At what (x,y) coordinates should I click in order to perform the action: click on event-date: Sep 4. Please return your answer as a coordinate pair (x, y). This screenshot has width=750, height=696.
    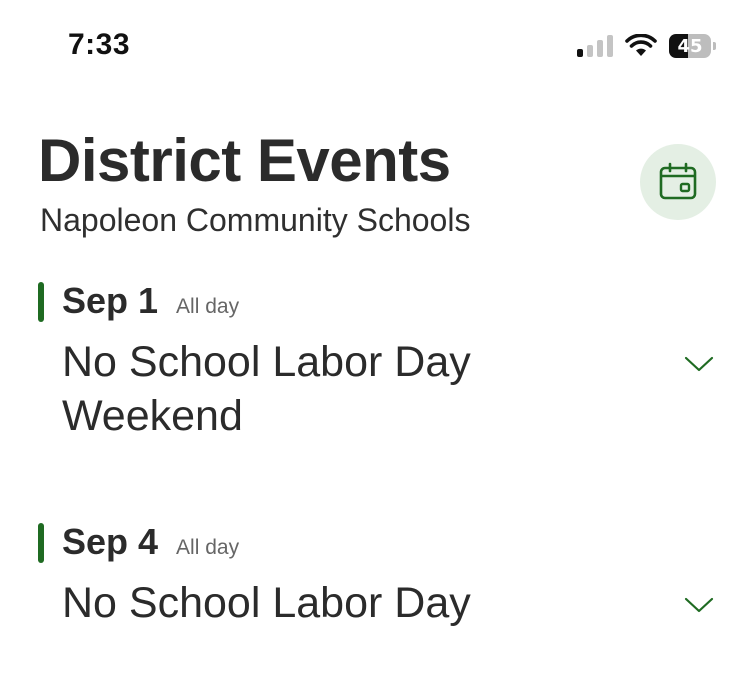
    Looking at the image, I should click on (110, 541).